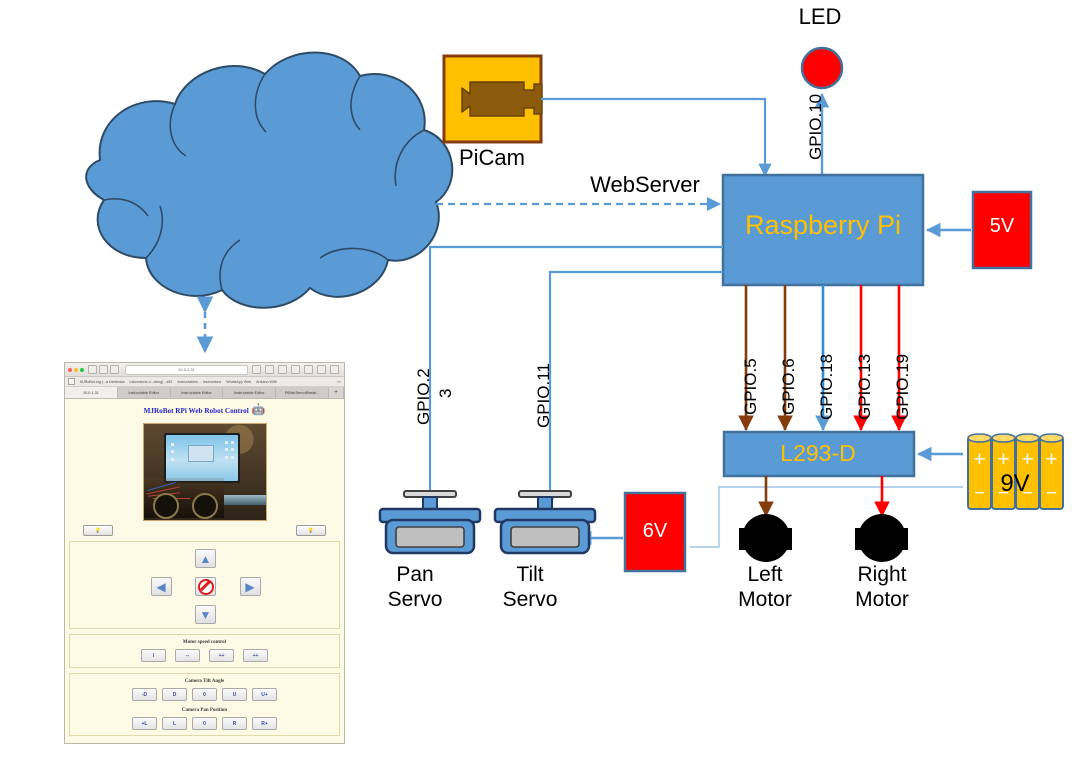 The width and height of the screenshot is (1078, 770). What do you see at coordinates (415, 599) in the screenshot?
I see `pan-servo-line2: Servo` at bounding box center [415, 599].